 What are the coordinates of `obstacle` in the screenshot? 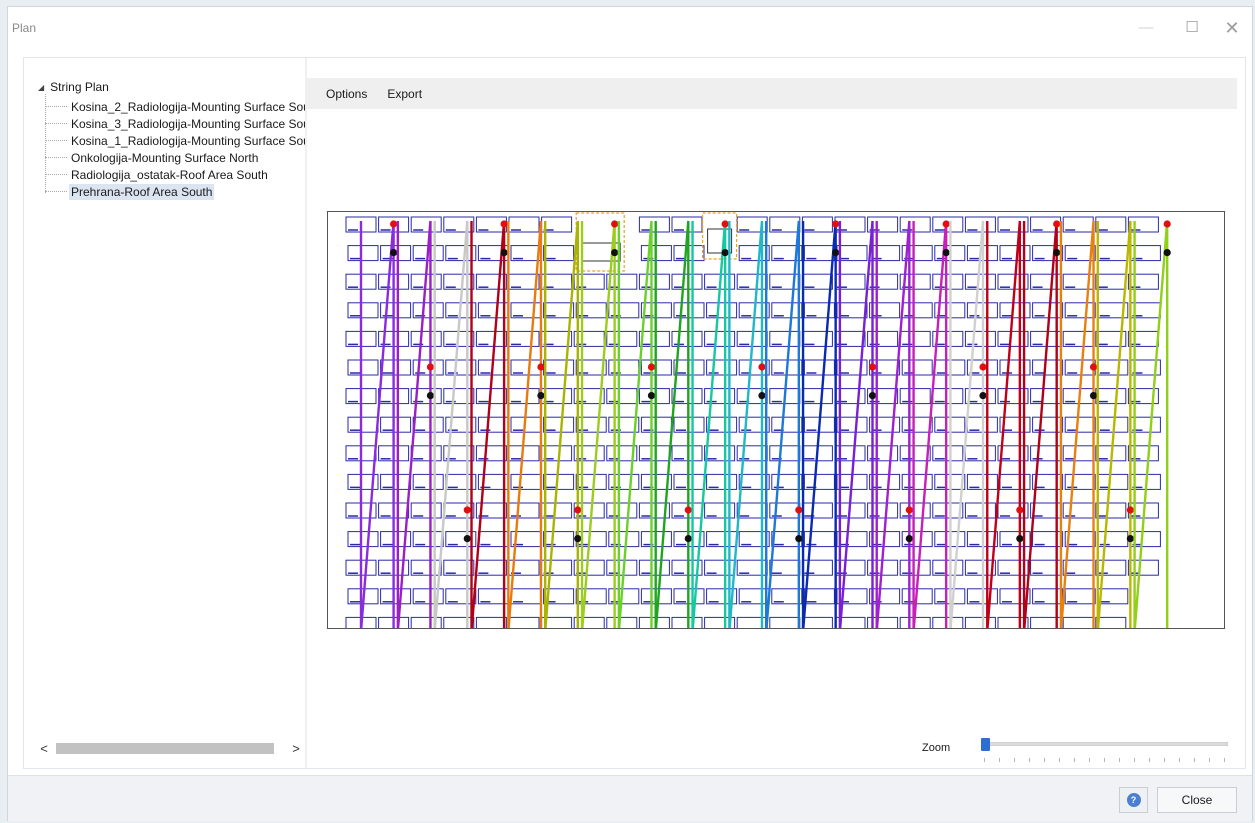 It's located at (720, 241).